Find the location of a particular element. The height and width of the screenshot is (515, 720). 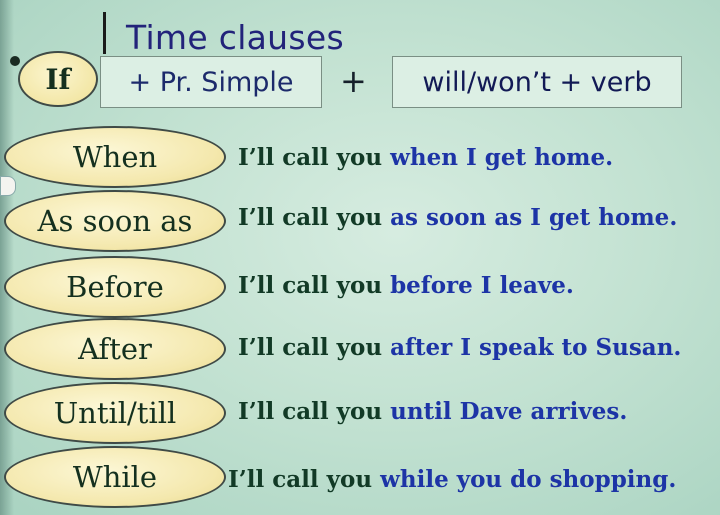

example-sentence: I’ll call you before I leave. is located at coordinates (406, 285).